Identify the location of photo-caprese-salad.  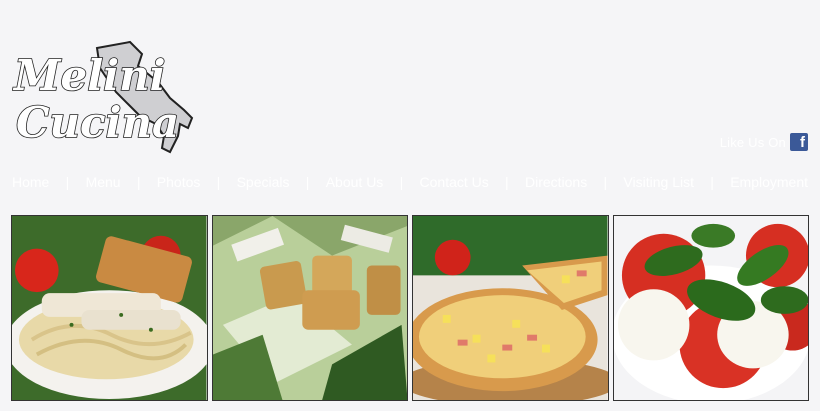
(710, 308).